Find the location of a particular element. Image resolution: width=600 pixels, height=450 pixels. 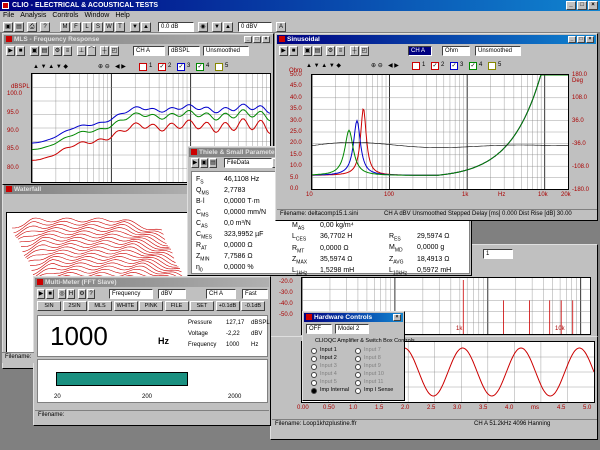

mm-channel-select: CH A is located at coordinates (221, 294).